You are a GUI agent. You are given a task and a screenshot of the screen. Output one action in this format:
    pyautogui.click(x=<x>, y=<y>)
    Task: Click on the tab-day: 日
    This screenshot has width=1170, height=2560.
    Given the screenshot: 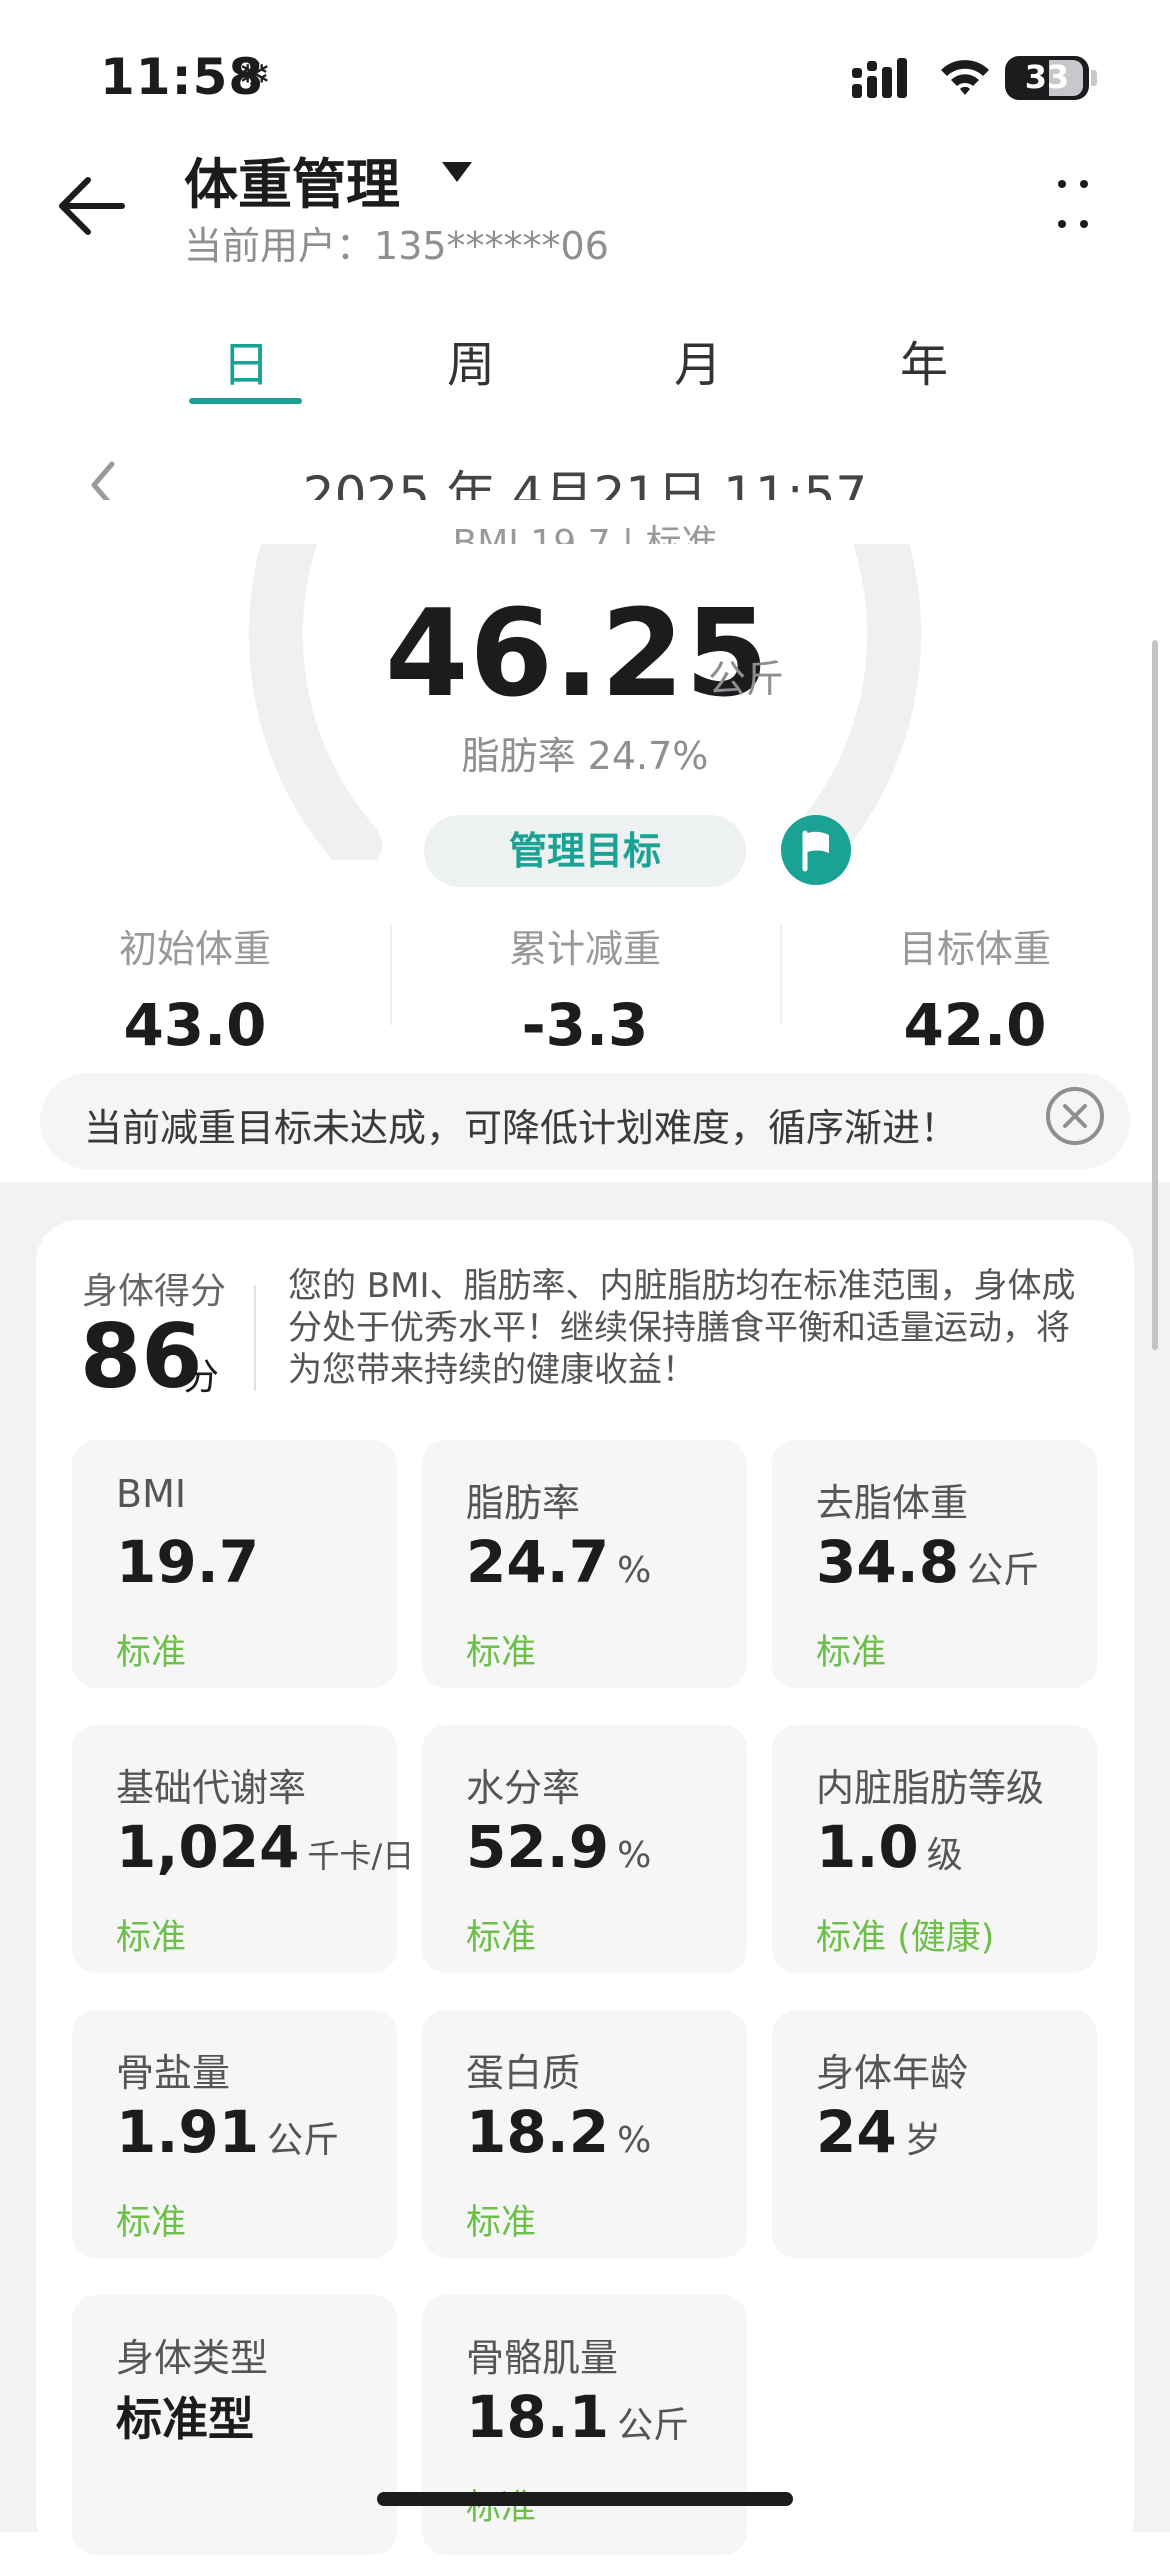 What is the action you would take?
    pyautogui.click(x=246, y=360)
    